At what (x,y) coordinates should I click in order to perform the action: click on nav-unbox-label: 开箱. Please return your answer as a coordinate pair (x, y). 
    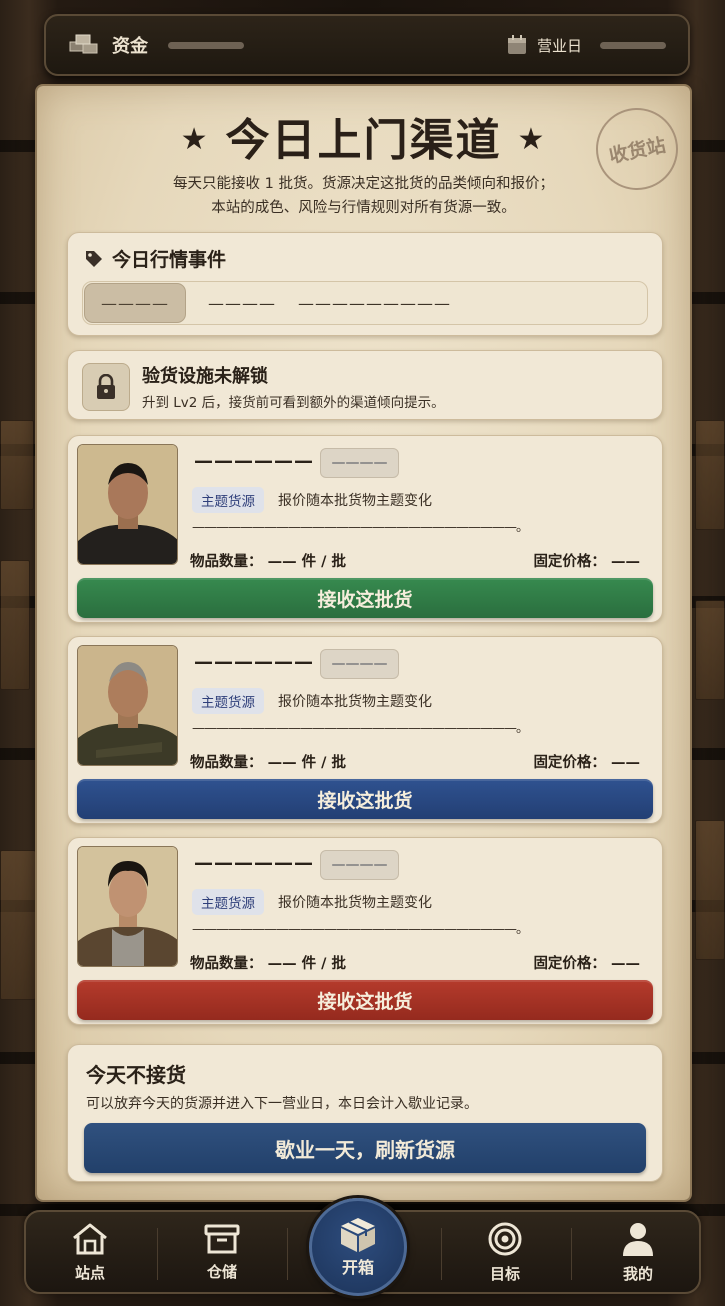
    Looking at the image, I should click on (357, 1267).